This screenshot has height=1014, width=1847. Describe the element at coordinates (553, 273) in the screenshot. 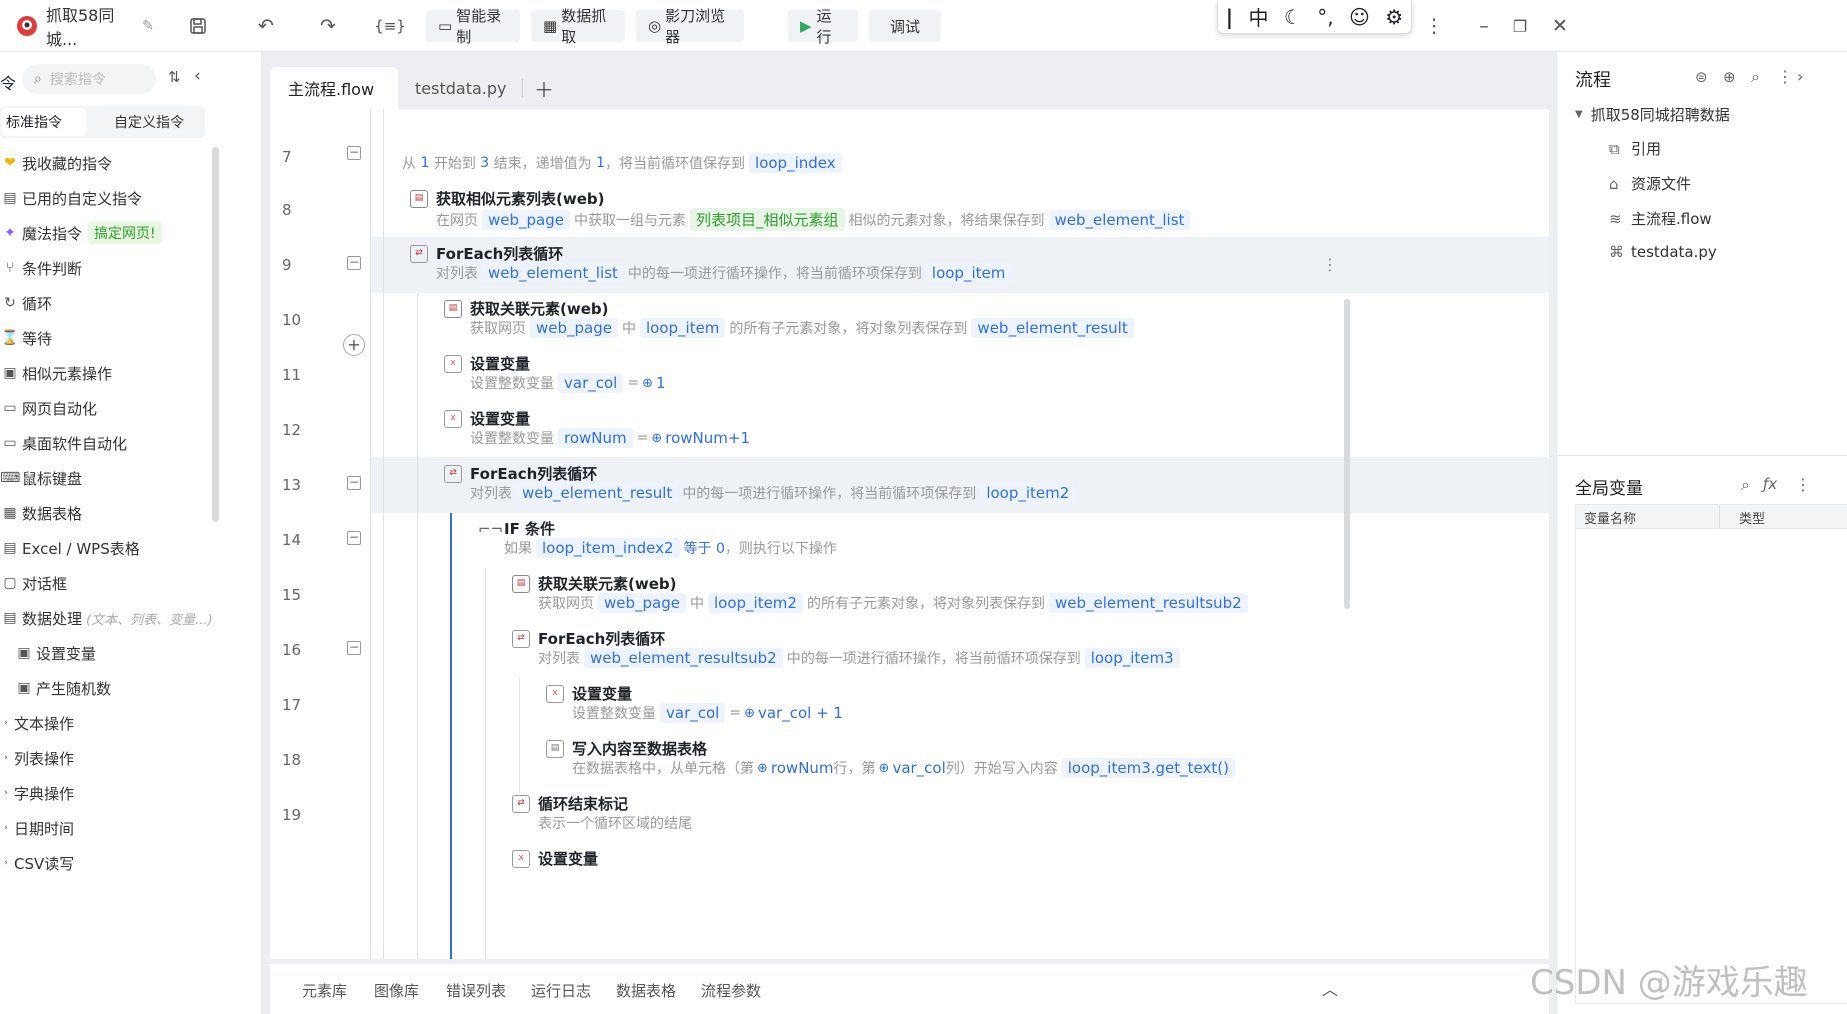

I see `variable-tag: web_element_list` at that location.